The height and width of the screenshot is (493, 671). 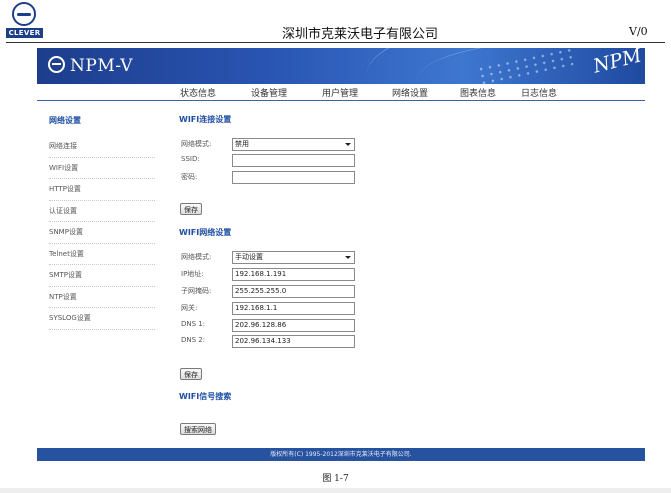 I want to click on wifi-connect-mode-value: 禁用, so click(x=242, y=144).